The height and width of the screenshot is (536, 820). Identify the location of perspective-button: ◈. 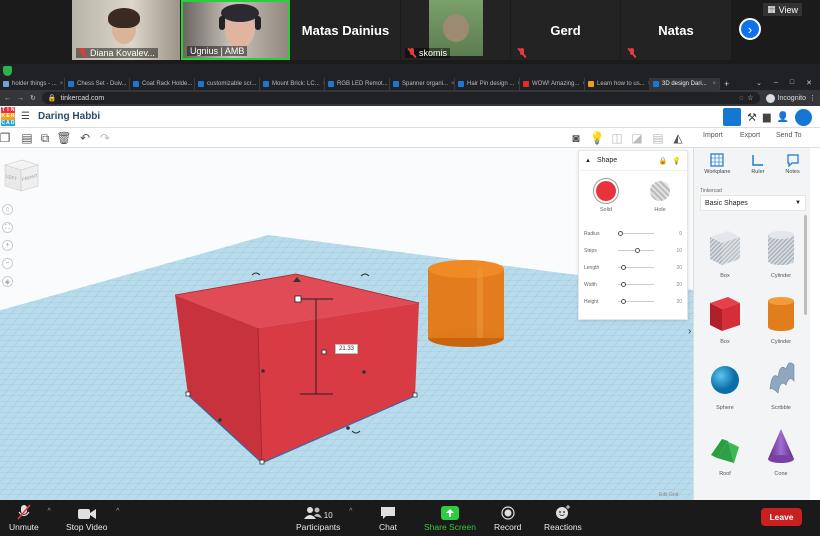
(7, 281).